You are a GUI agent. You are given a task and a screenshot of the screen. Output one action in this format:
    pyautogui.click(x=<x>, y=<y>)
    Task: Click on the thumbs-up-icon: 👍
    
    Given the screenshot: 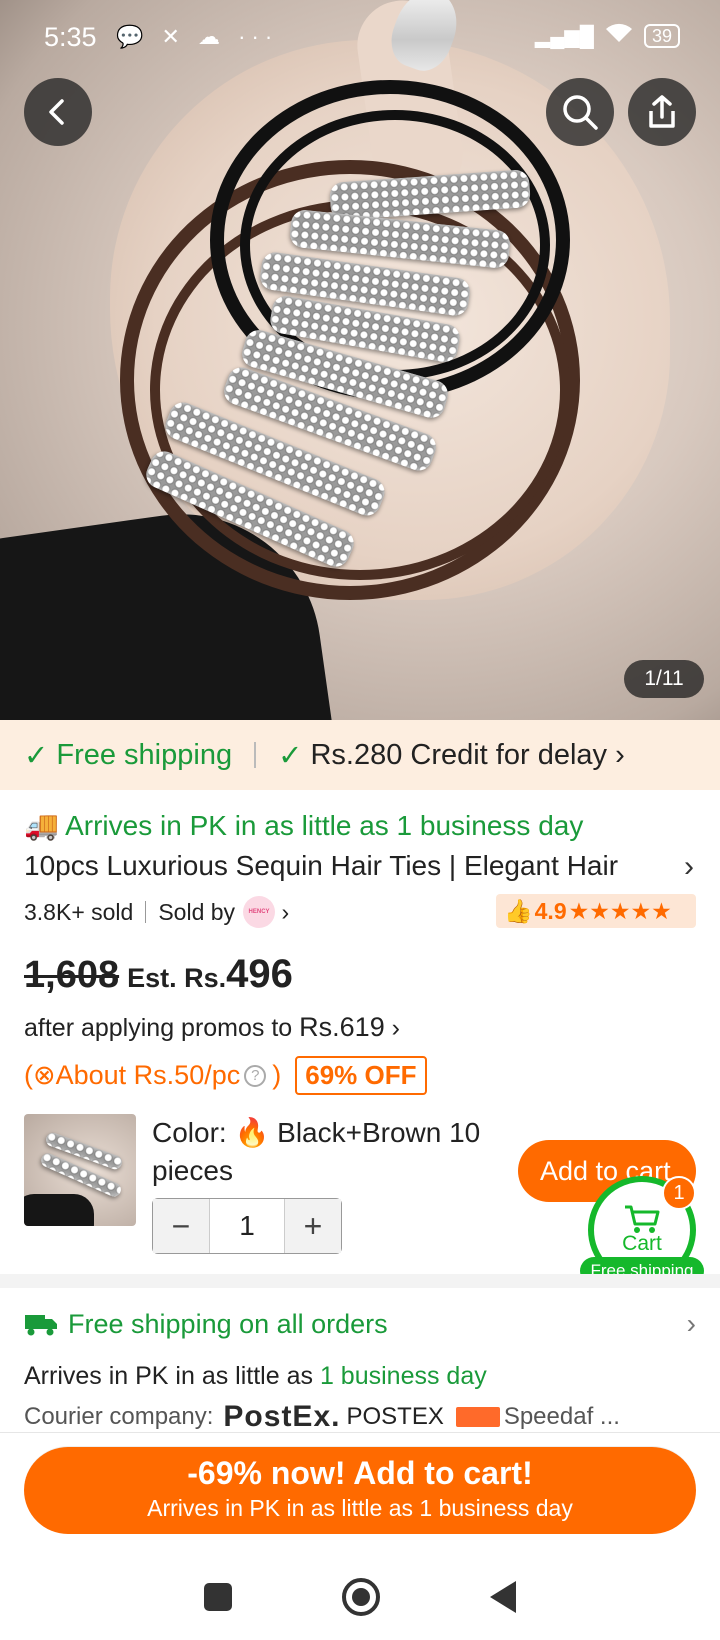 What is the action you would take?
    pyautogui.click(x=518, y=910)
    